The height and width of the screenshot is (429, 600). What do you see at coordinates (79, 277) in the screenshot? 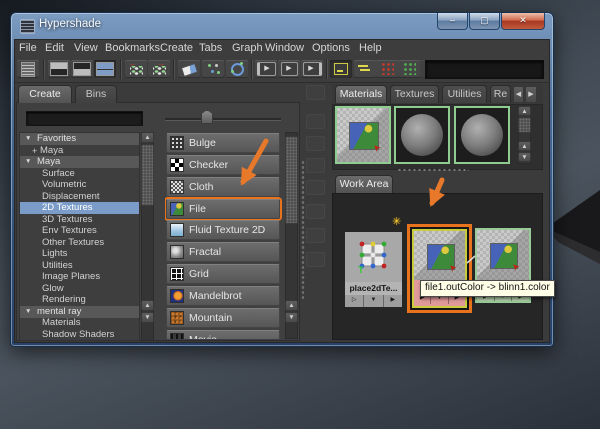
I see `tree-item-image-planes: Image Planes` at bounding box center [79, 277].